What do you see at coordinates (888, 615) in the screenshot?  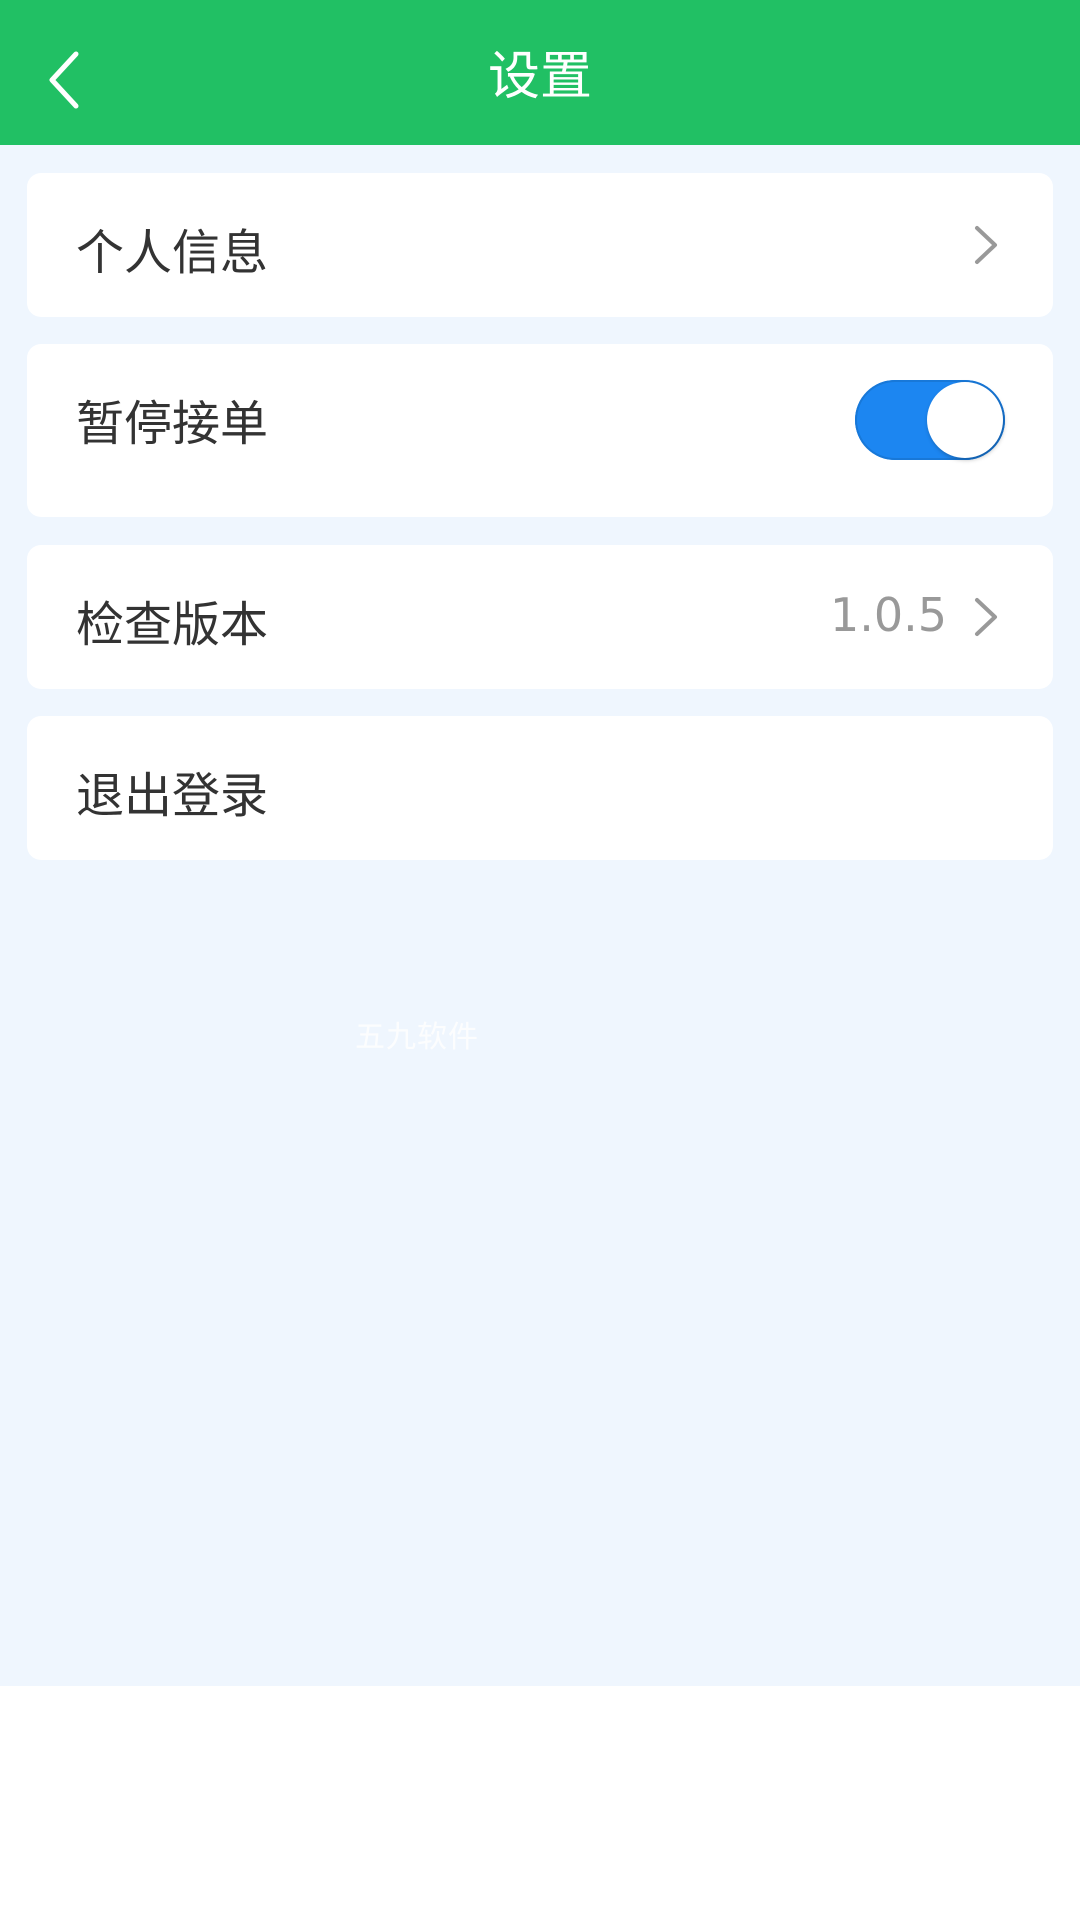 I see `version-number: 1.0.5` at bounding box center [888, 615].